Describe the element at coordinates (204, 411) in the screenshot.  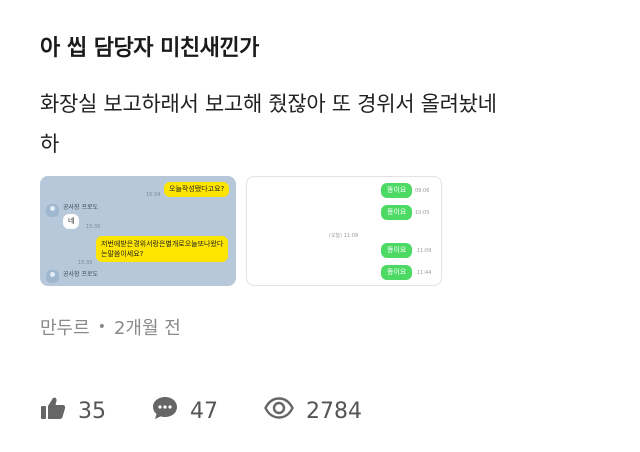
I see `comment-count: 47` at that location.